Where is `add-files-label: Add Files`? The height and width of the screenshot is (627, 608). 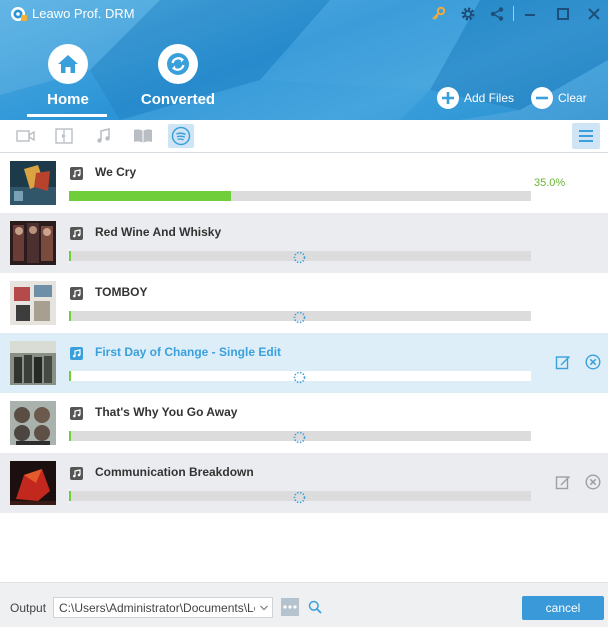 add-files-label: Add Files is located at coordinates (489, 98).